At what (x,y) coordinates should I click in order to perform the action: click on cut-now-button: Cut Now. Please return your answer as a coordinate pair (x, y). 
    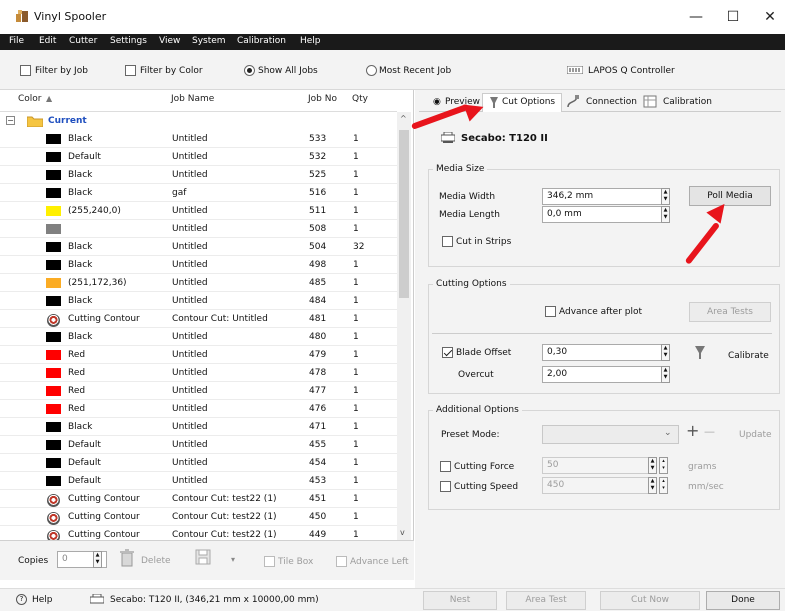
    Looking at the image, I should click on (650, 600).